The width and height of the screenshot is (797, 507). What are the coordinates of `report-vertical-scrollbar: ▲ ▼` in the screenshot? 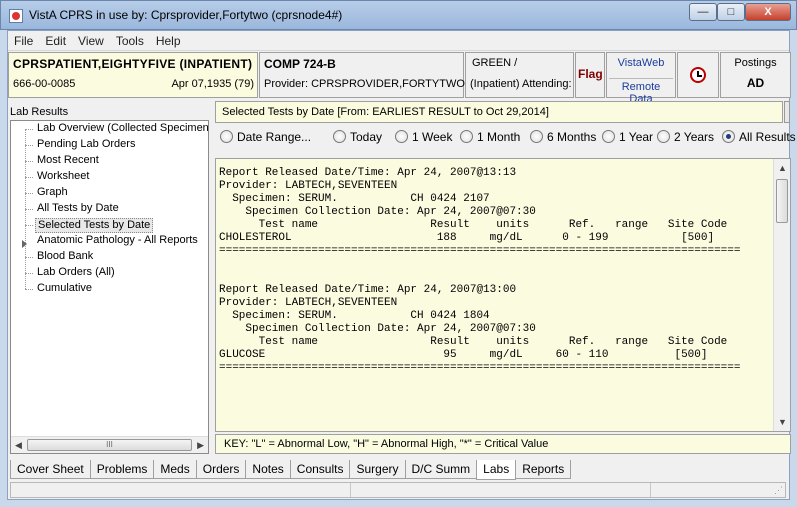 It's located at (781, 295).